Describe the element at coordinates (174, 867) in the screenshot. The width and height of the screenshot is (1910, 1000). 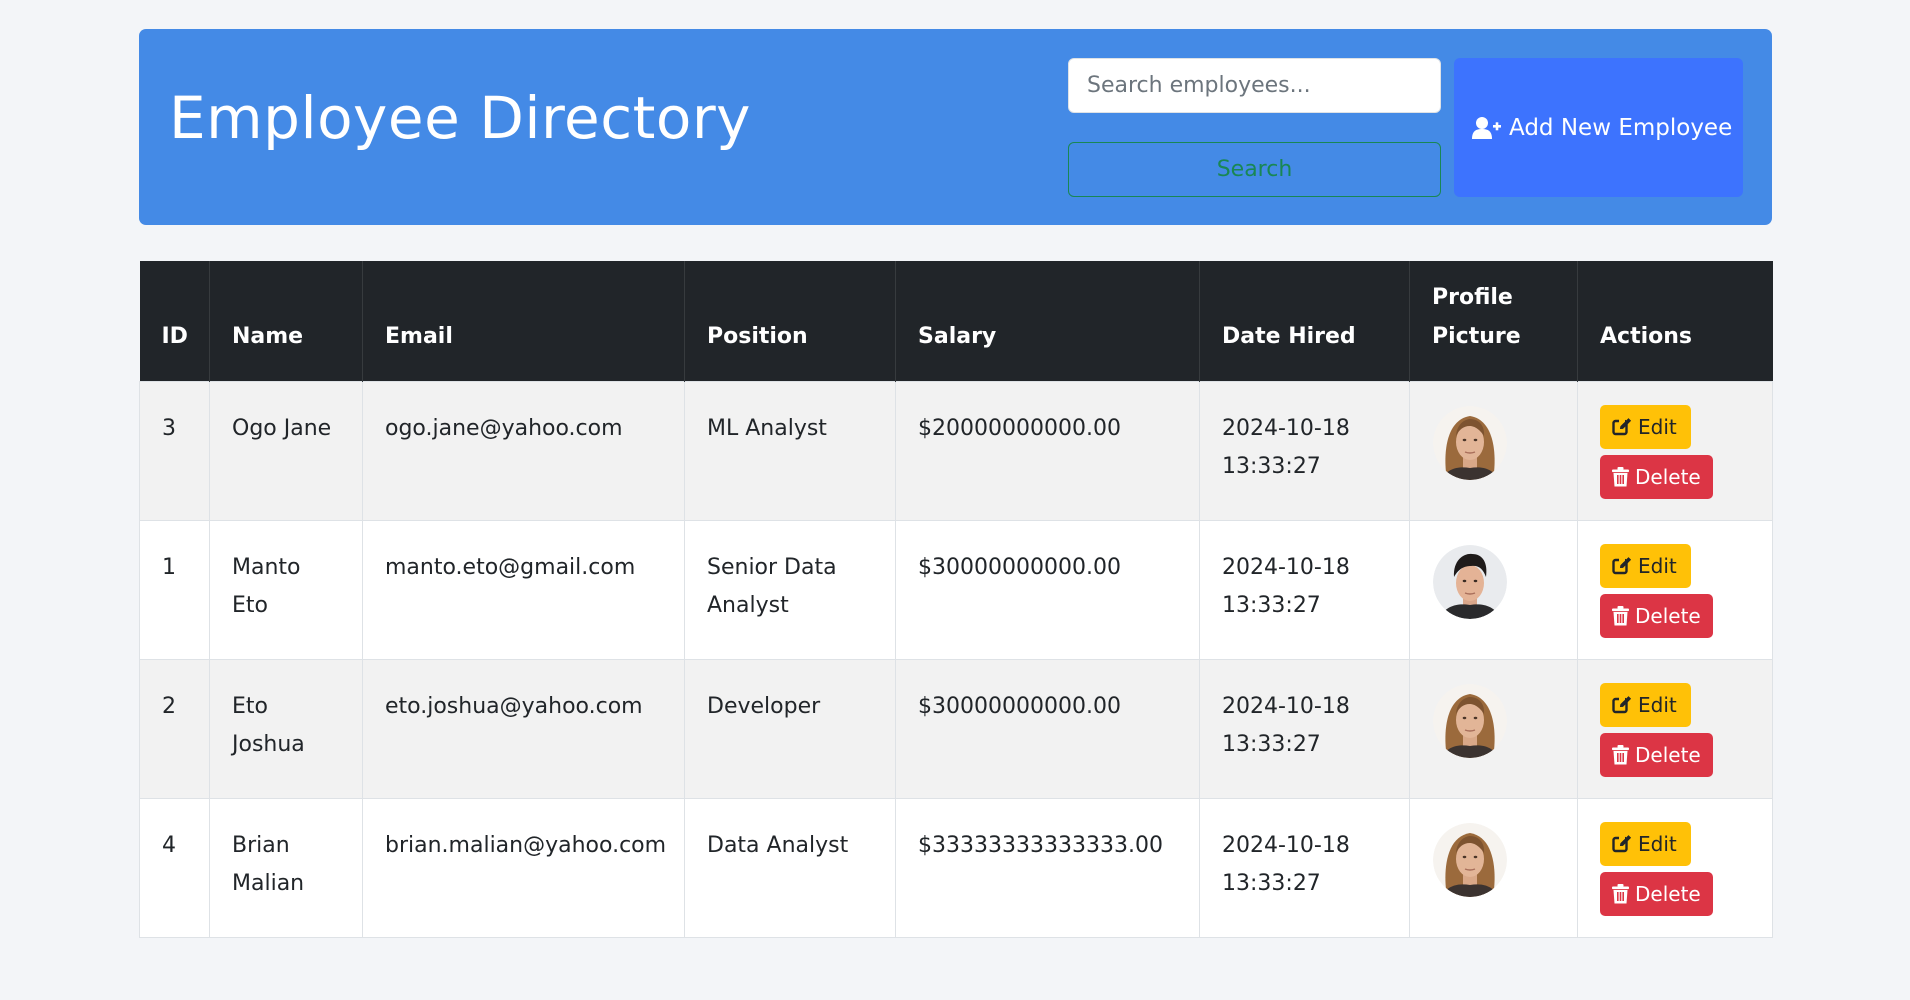
I see `cell-id: 4` at that location.